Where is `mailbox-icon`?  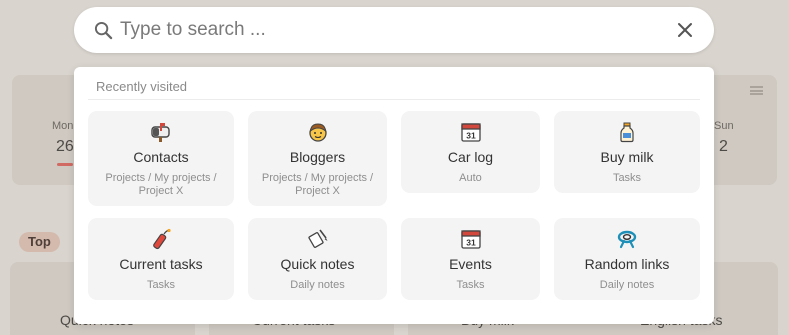
mailbox-icon is located at coordinates (161, 132).